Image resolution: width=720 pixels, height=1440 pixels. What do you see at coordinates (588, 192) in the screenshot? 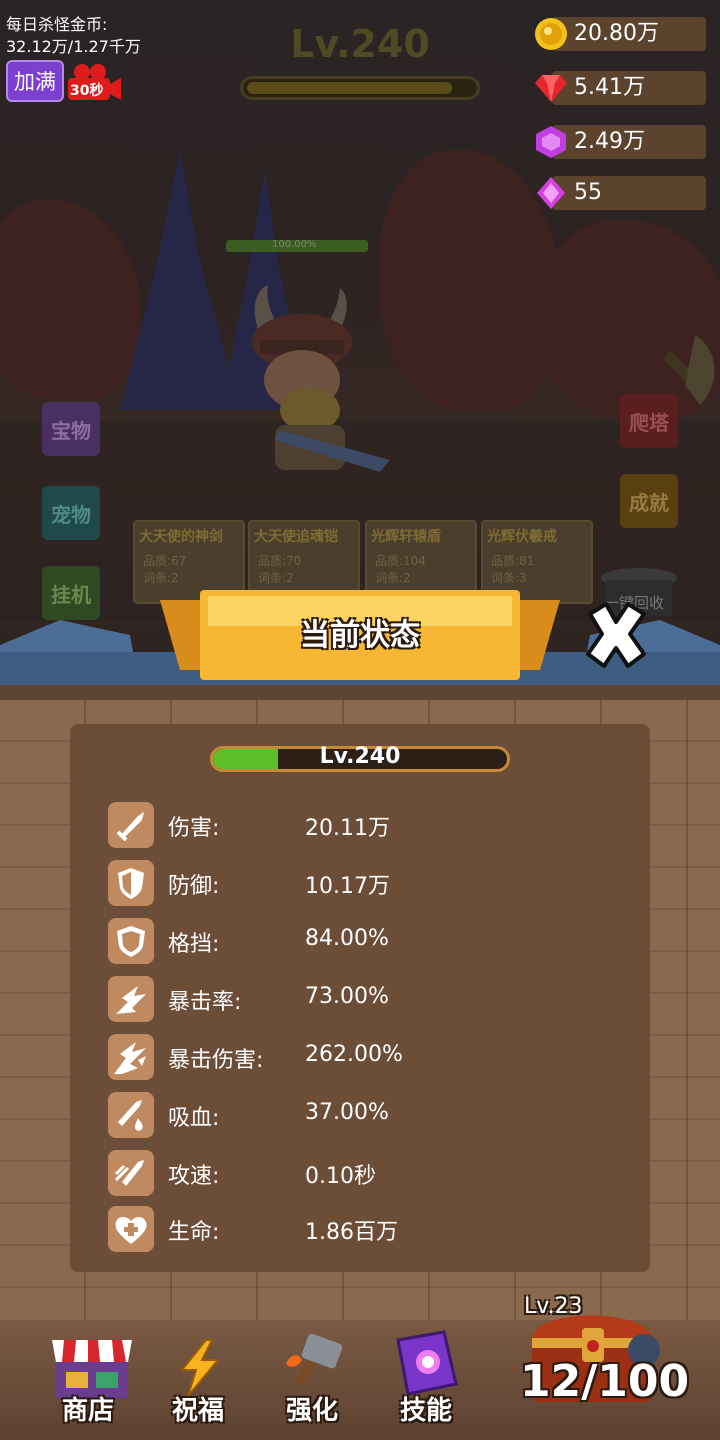
I see `diamond-value: 55` at bounding box center [588, 192].